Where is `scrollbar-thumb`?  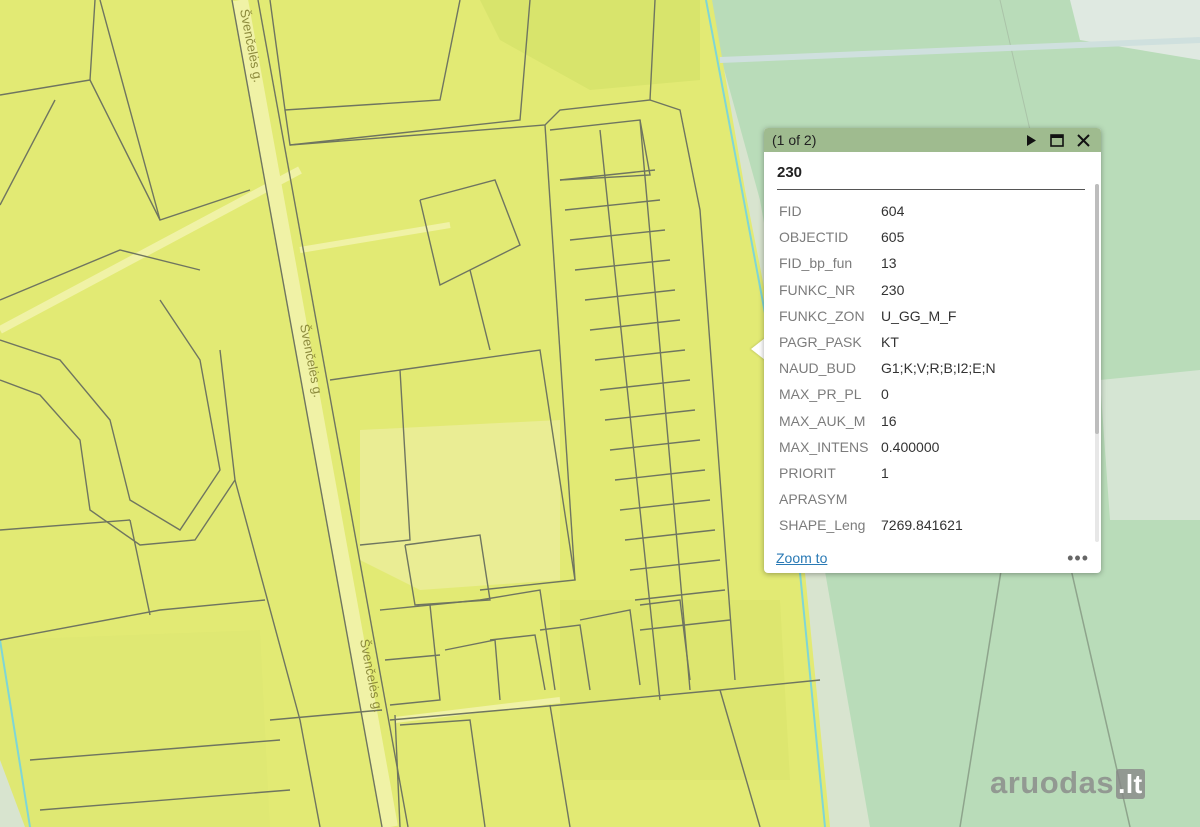 scrollbar-thumb is located at coordinates (1097, 309).